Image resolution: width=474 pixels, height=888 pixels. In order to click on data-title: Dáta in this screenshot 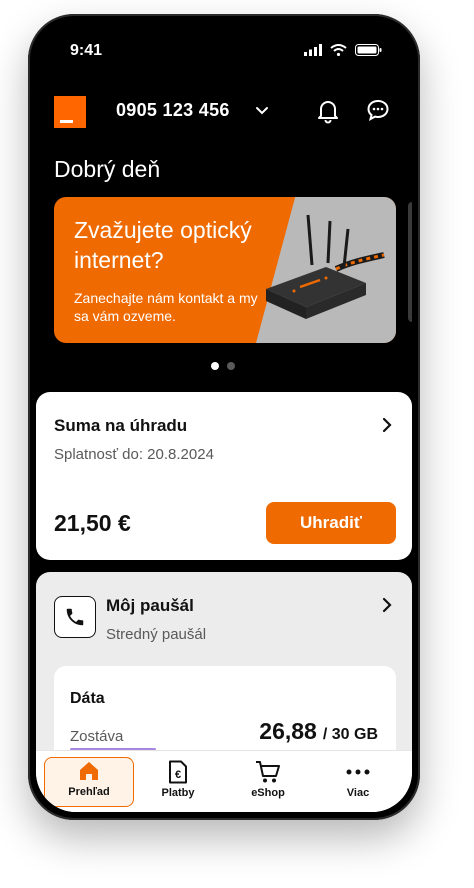, I will do `click(87, 698)`.